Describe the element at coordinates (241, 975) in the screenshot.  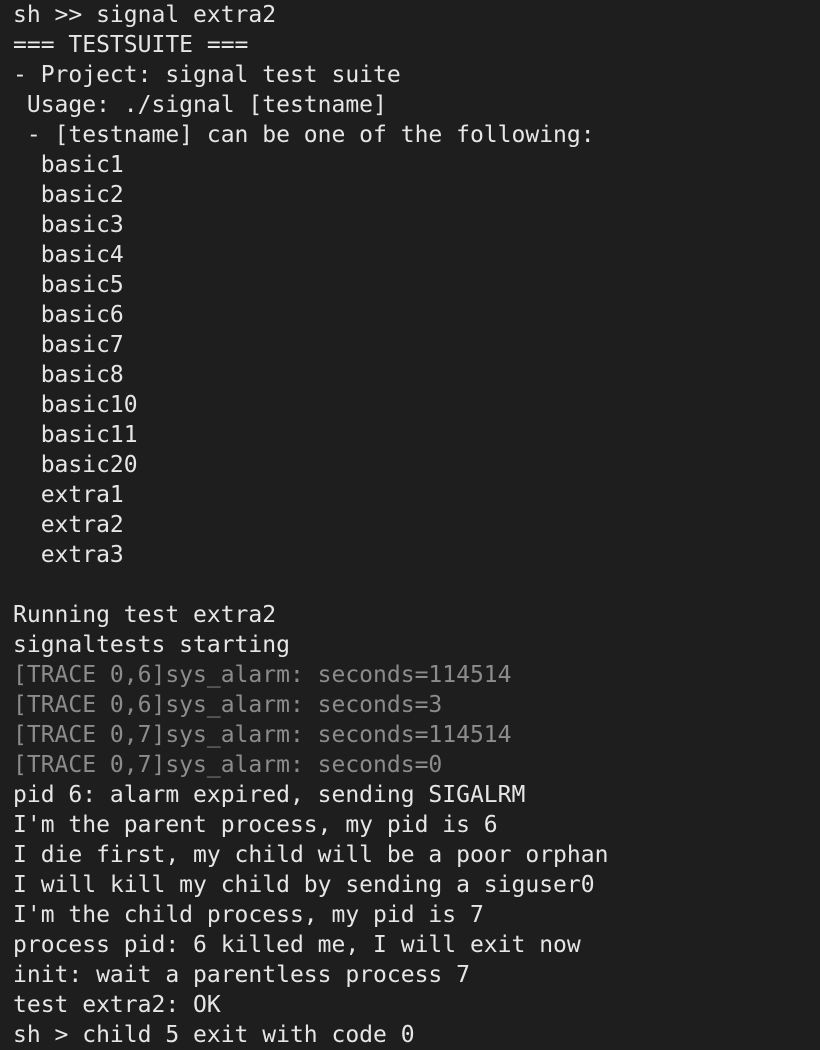
I see `output-line: init: wait a parentless process 7` at that location.